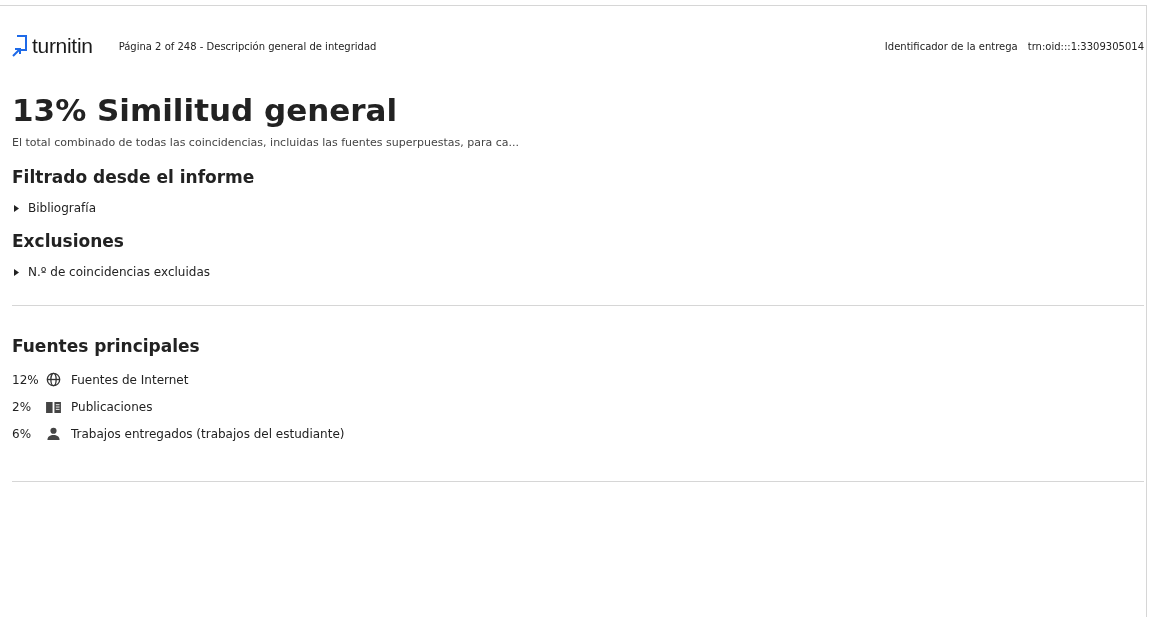  What do you see at coordinates (22, 434) in the screenshot?
I see `source-percent: 6%` at bounding box center [22, 434].